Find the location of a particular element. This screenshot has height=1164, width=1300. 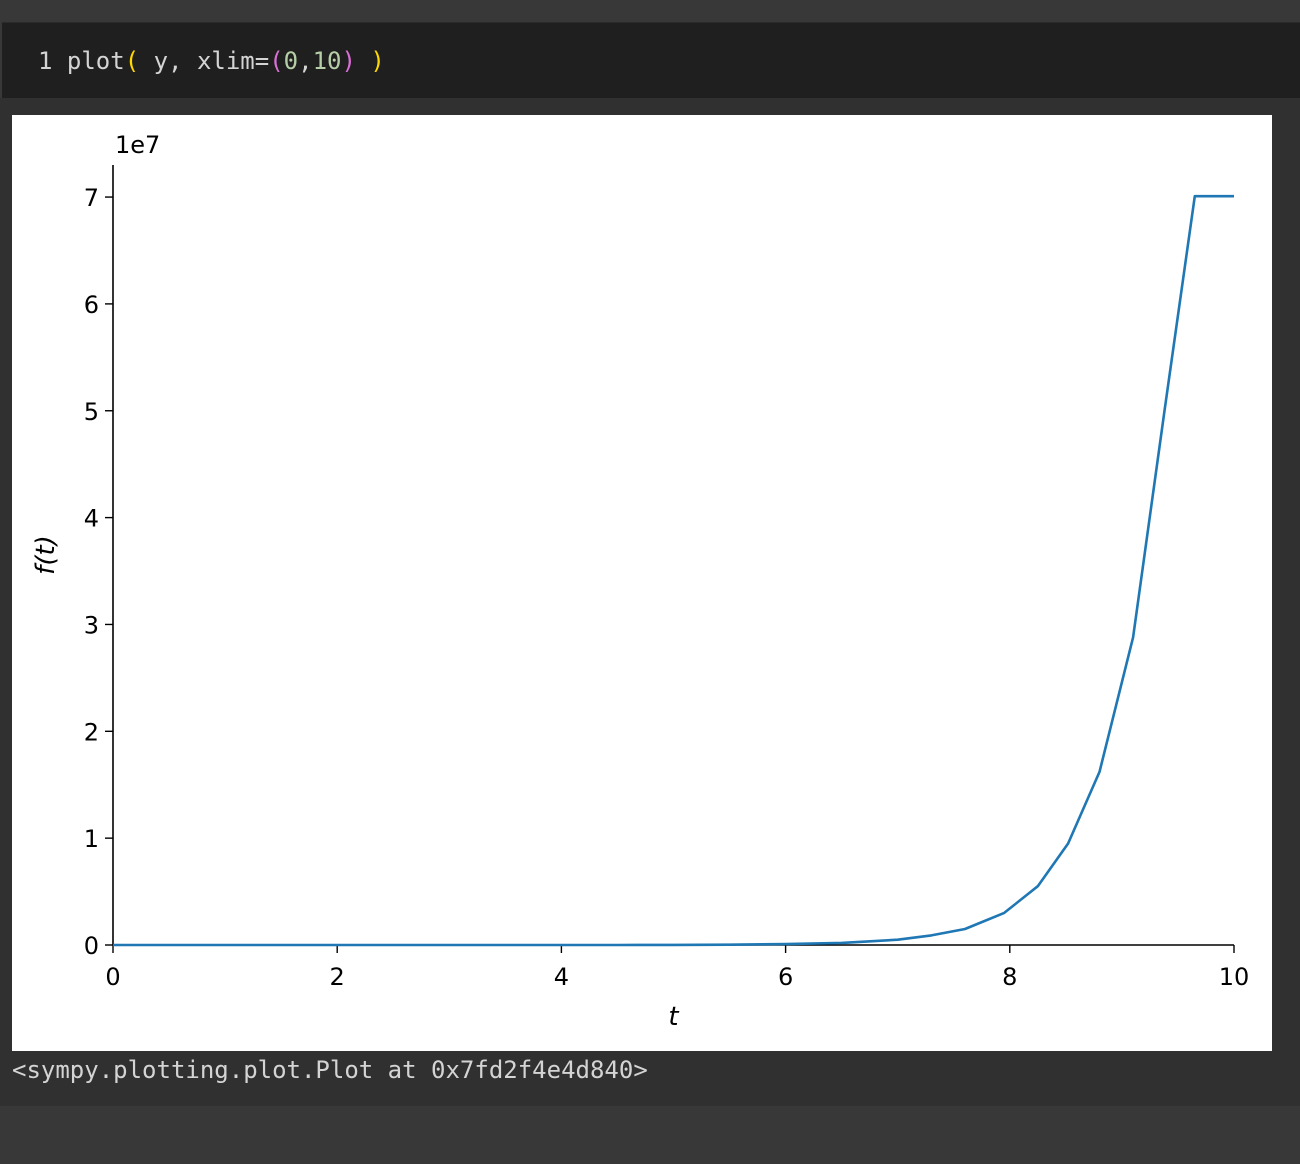

y-tick-label: 5 is located at coordinates (91, 412).